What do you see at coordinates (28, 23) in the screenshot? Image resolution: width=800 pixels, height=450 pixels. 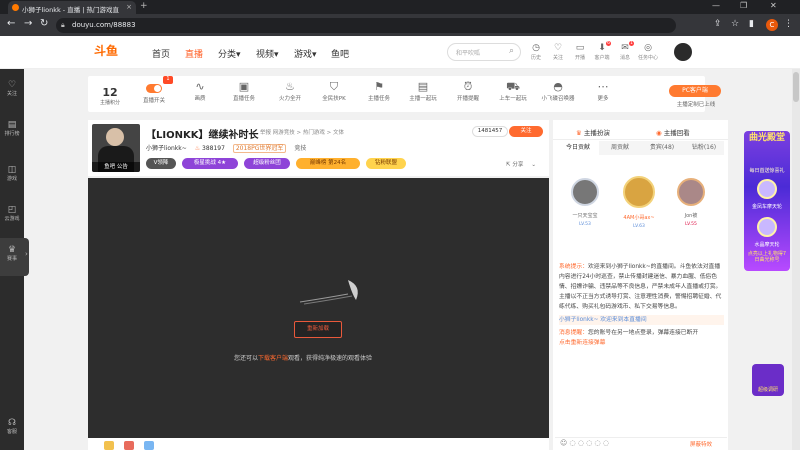 I see `forward-icon: →` at bounding box center [28, 23].